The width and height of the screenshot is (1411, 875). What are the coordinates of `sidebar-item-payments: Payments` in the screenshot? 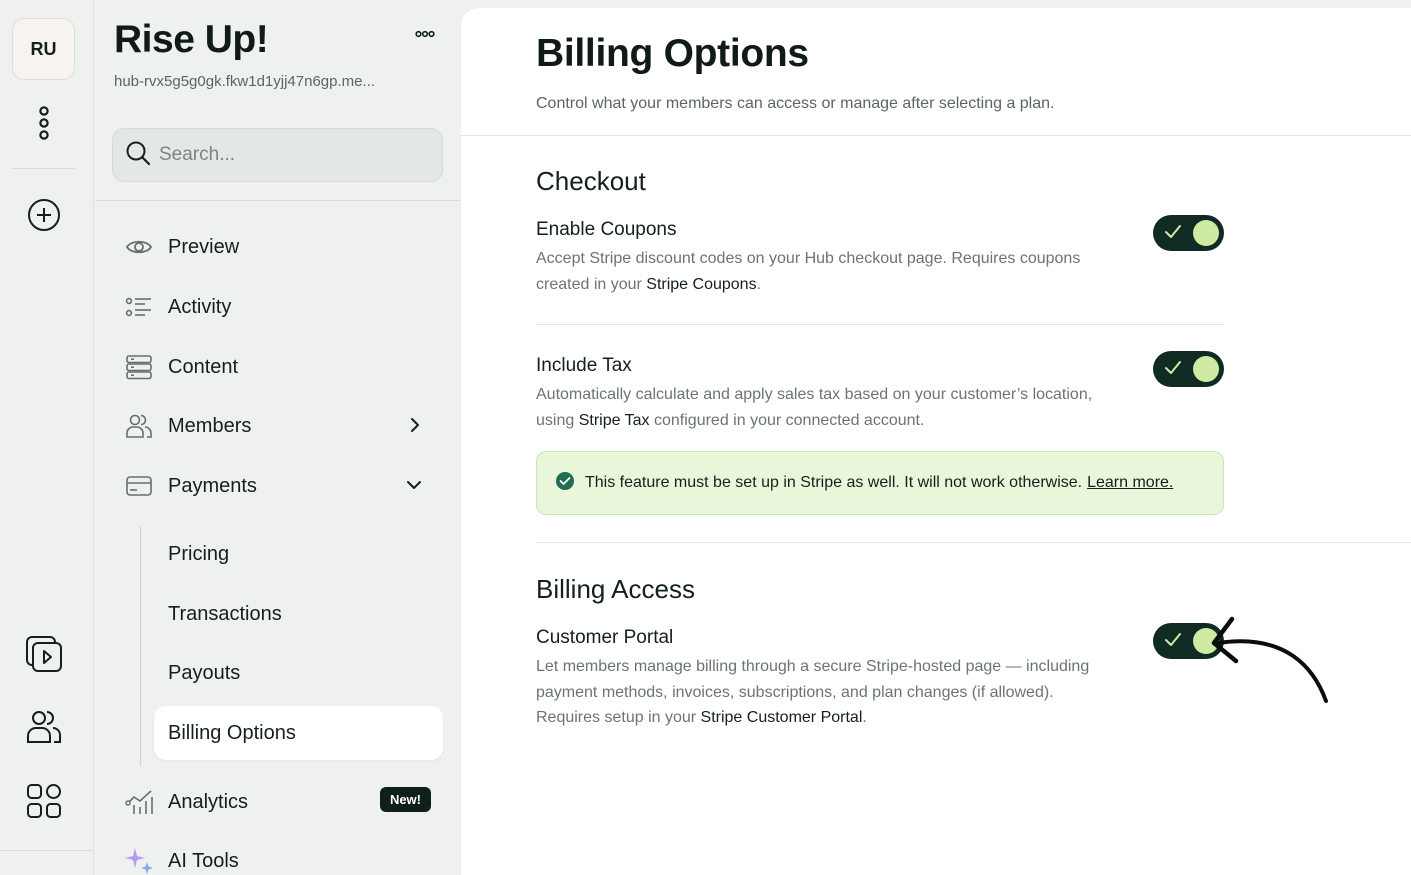 It's located at (280, 486).